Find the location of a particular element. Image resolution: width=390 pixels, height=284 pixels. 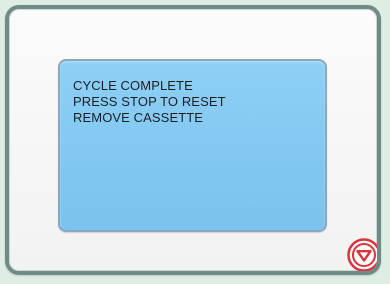

stop-button is located at coordinates (362, 254).